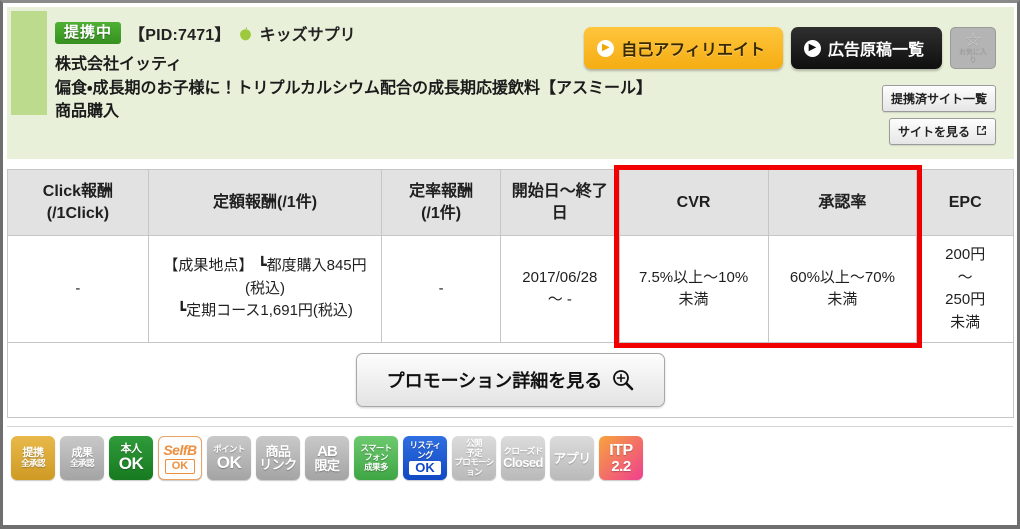 The height and width of the screenshot is (529, 1020). I want to click on promotion-detail-button: プロモーション詳細を見る, so click(510, 380).